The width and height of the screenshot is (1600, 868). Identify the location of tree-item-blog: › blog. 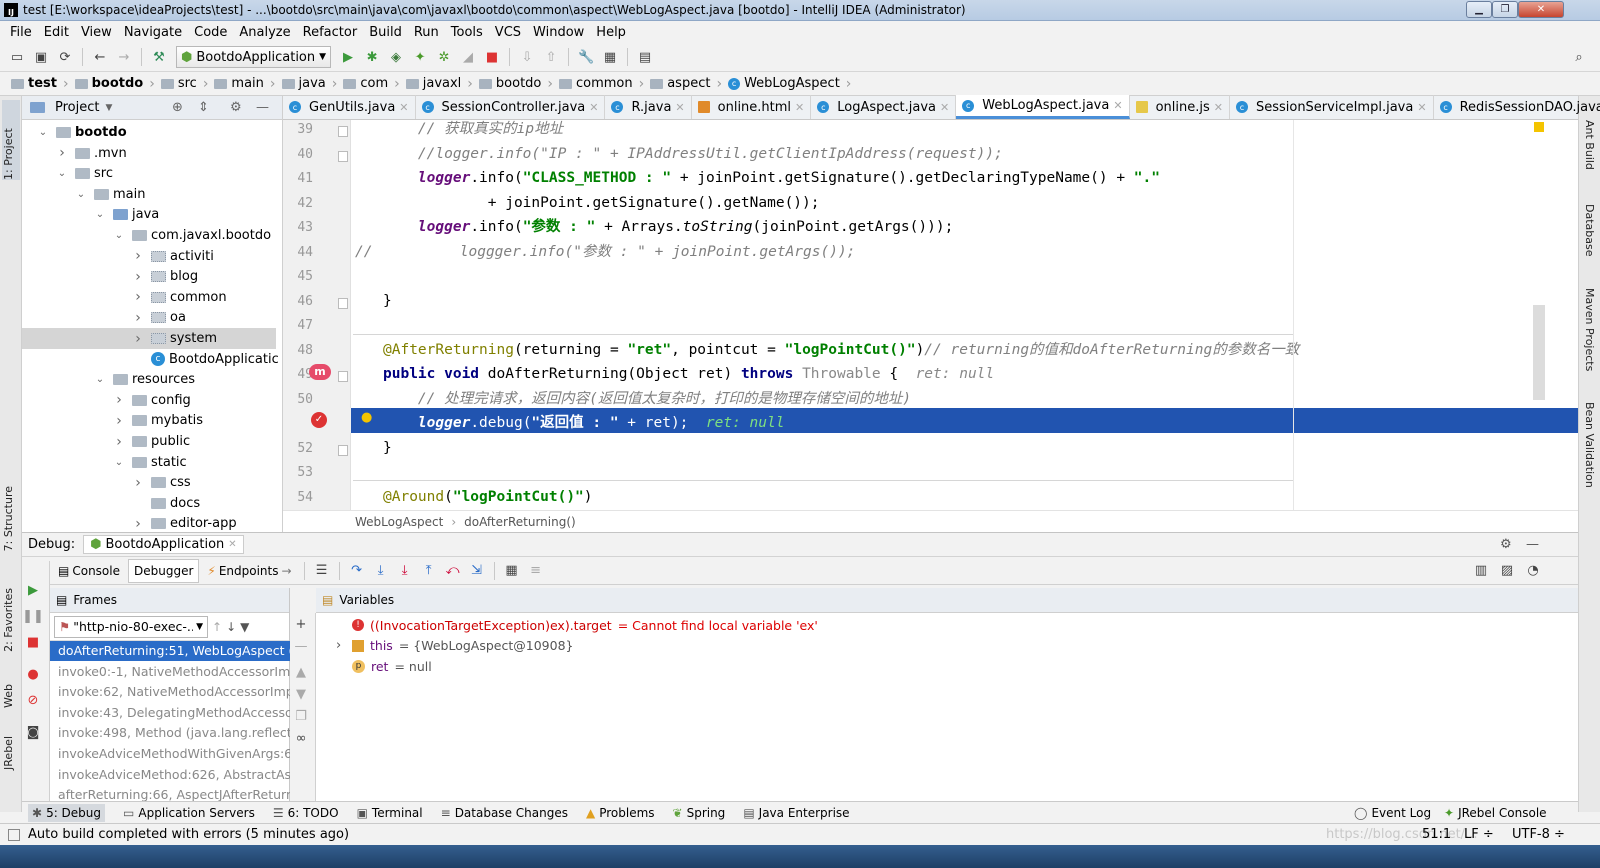
(165, 276).